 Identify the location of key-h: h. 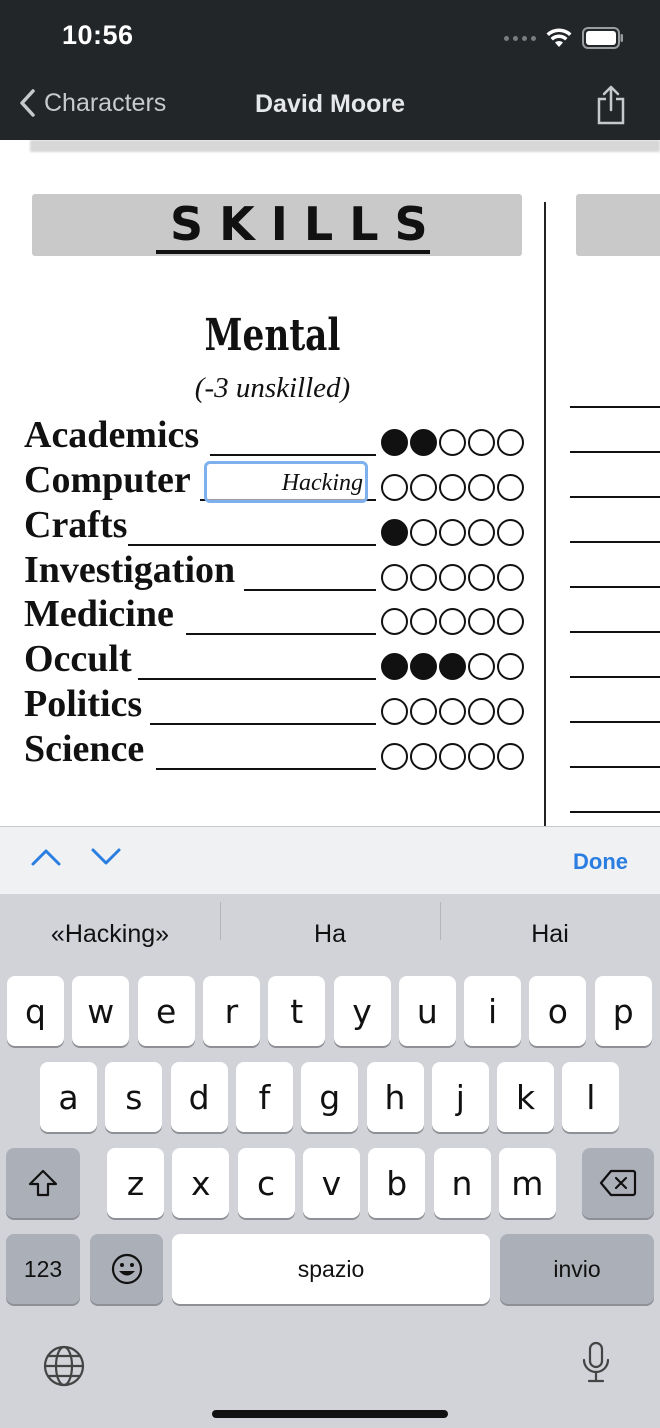
(395, 1097).